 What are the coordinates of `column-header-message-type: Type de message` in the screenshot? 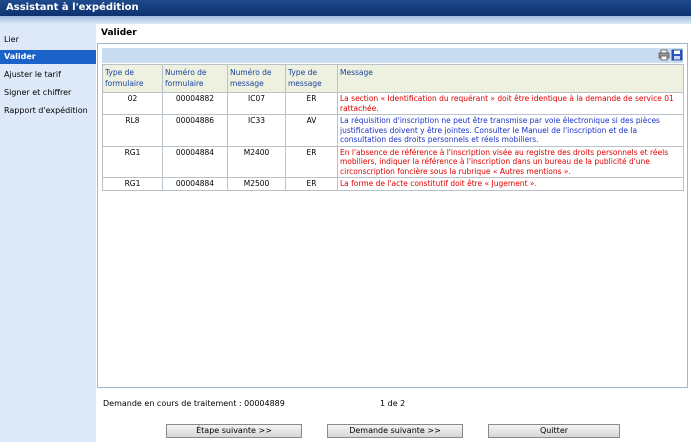 It's located at (311, 78).